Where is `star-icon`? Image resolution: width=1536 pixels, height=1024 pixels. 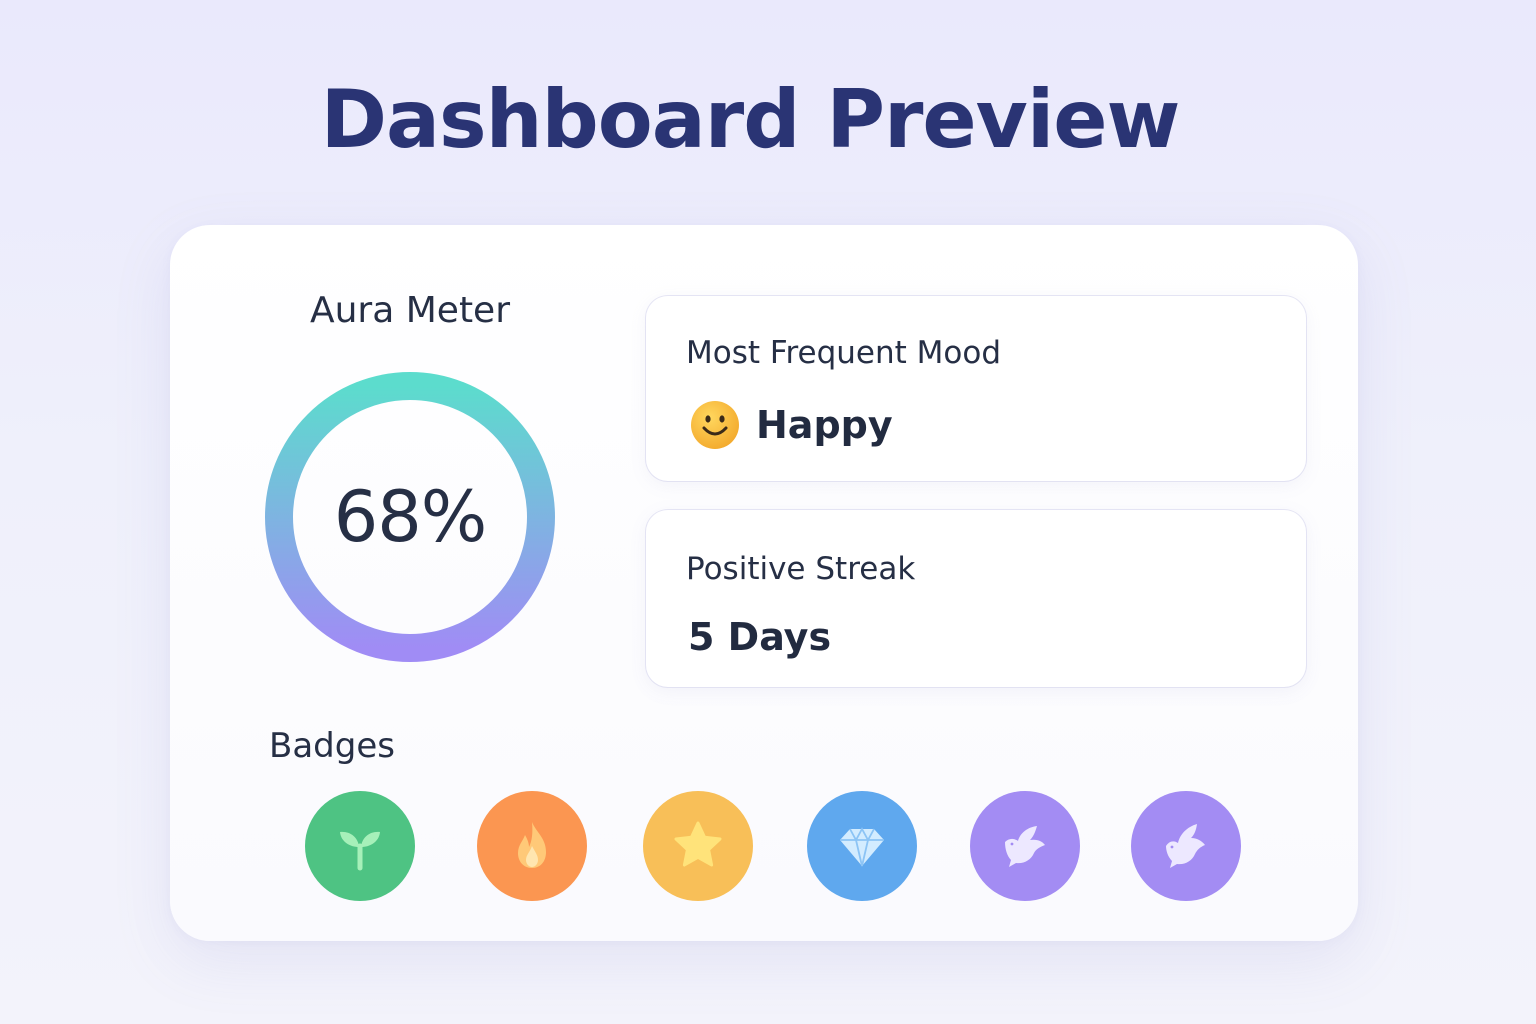
star-icon is located at coordinates (698, 844).